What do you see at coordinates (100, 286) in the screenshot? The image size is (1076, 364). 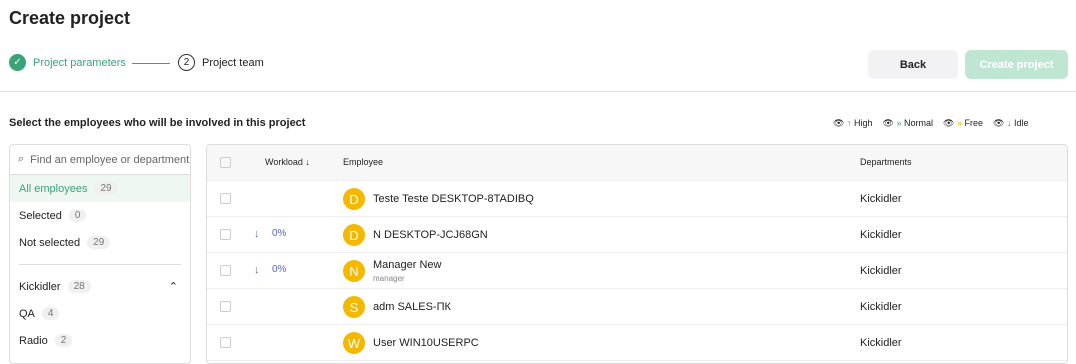 I see `department-kickidler: Kickidler 28 ⌃` at bounding box center [100, 286].